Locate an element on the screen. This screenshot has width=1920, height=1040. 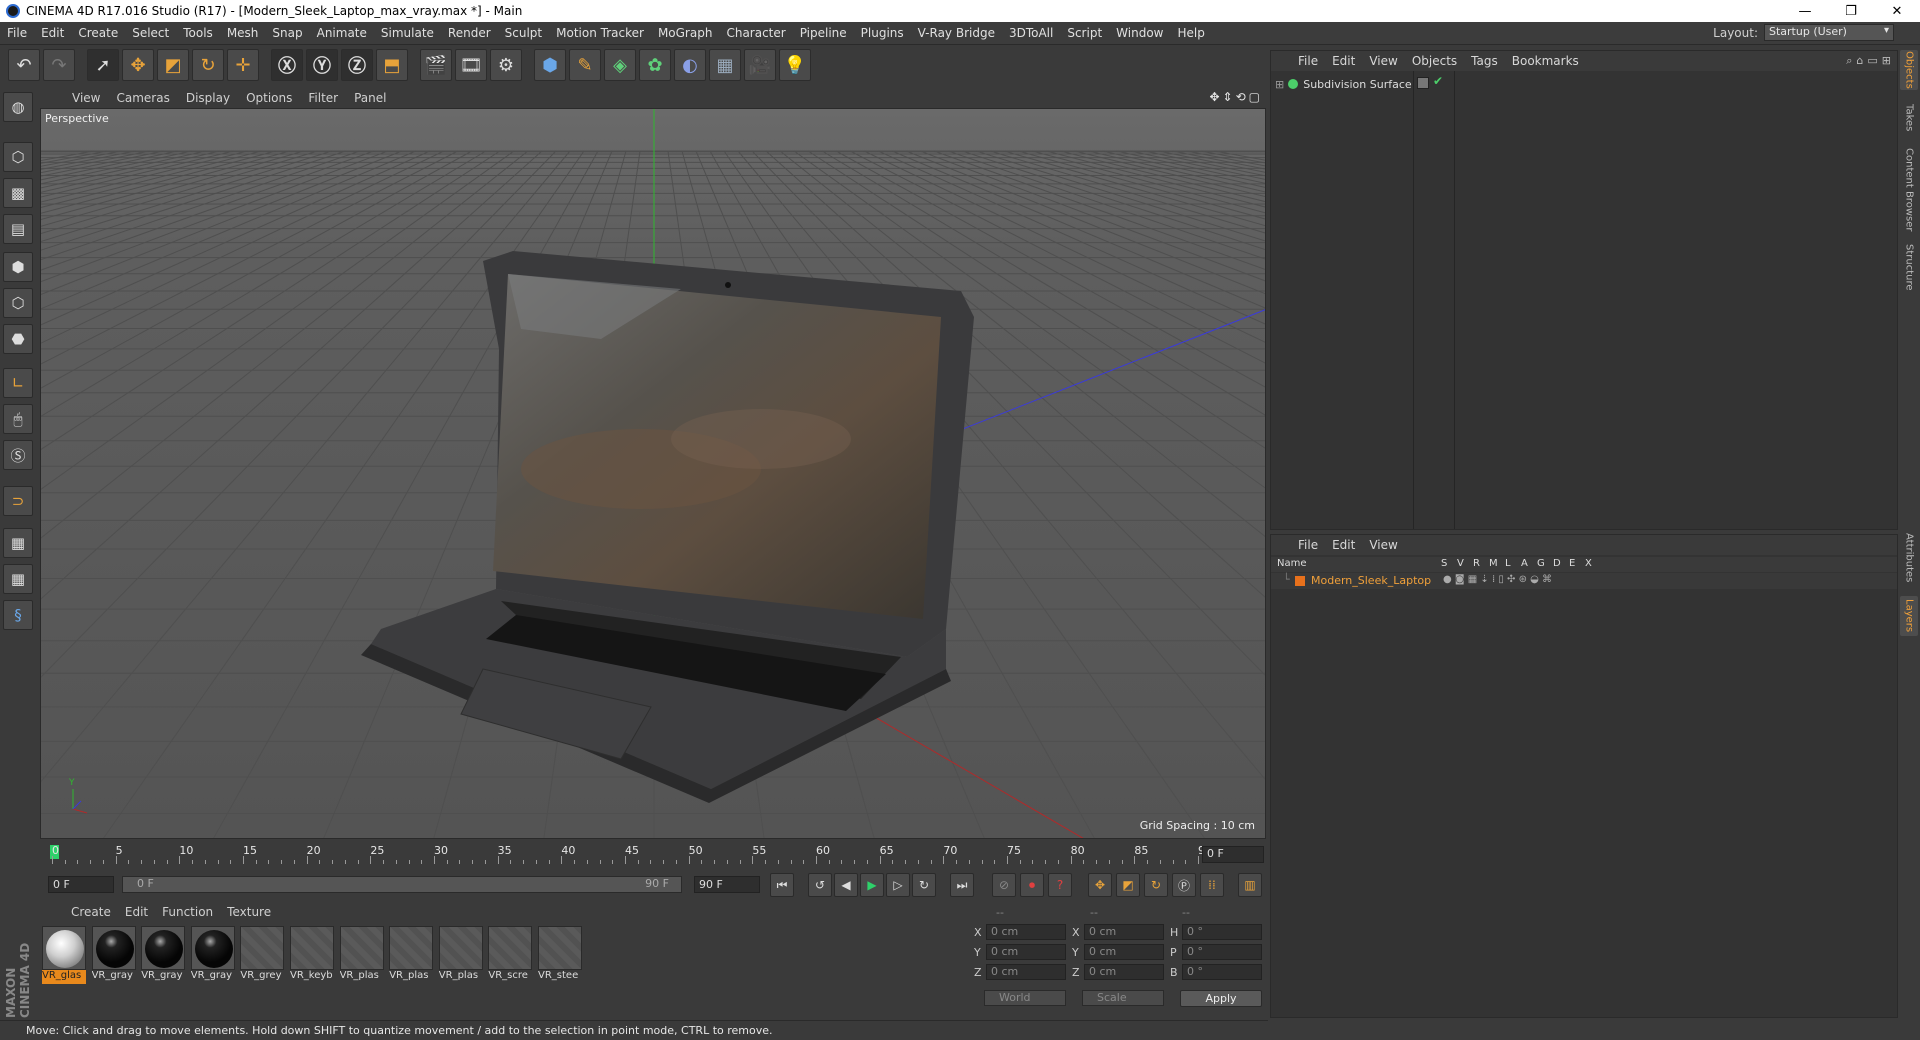
menu-script: Script is located at coordinates (1084, 33).